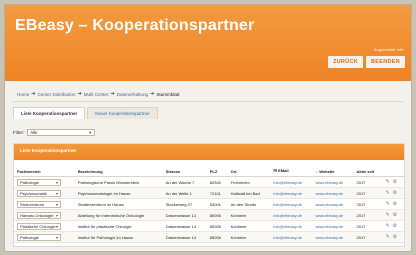 The image size is (416, 255). I want to click on street-cell: Stockerweg 27, so click(184, 204).